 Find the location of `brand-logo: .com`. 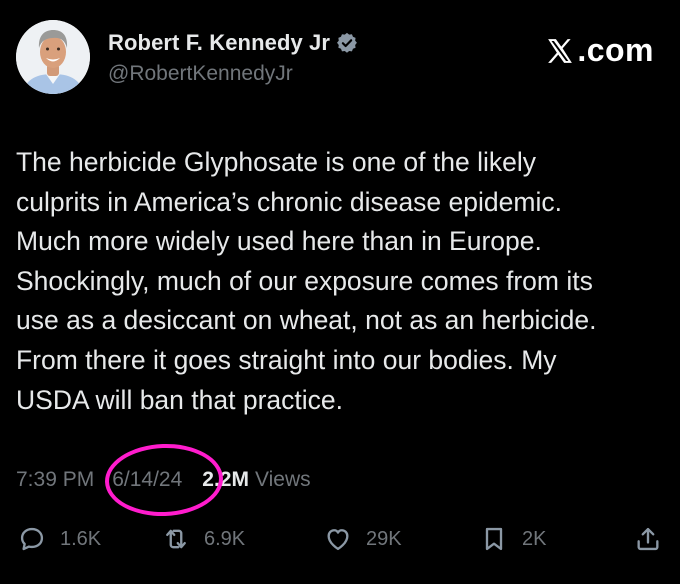

brand-logo: .com is located at coordinates (599, 50).